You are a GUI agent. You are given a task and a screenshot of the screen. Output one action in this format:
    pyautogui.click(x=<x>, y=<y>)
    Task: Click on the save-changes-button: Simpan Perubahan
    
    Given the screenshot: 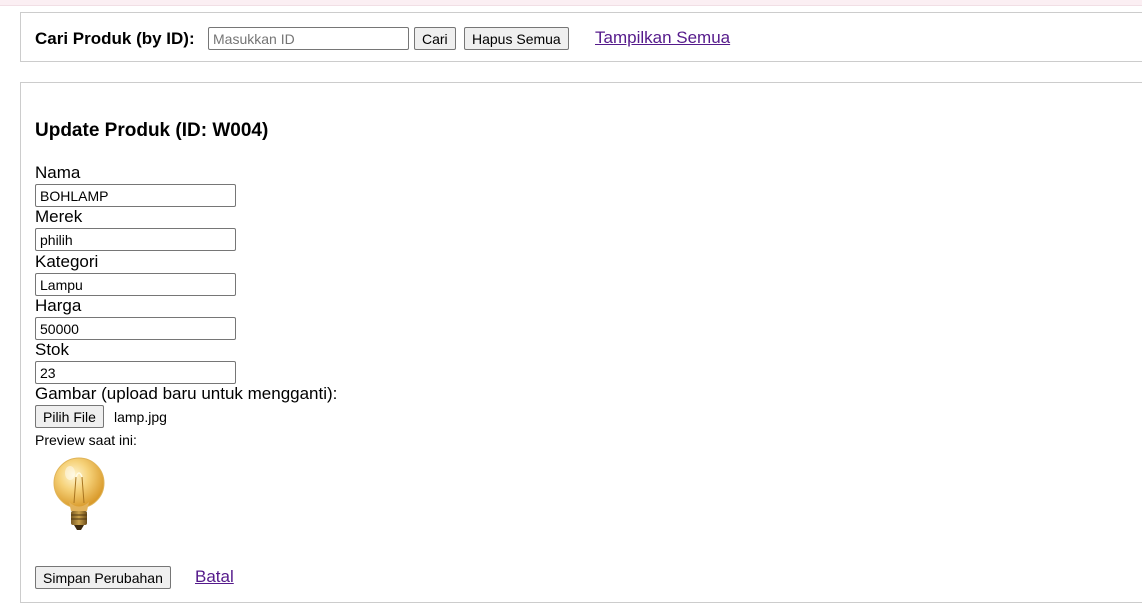 What is the action you would take?
    pyautogui.click(x=103, y=577)
    